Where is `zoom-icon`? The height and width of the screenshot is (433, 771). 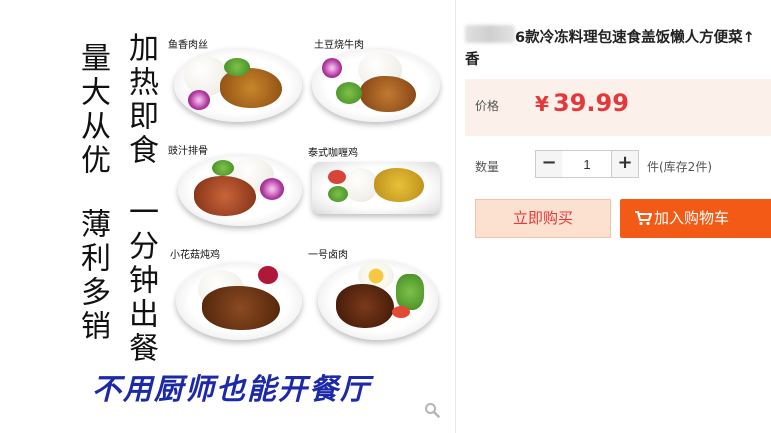 zoom-icon is located at coordinates (432, 410).